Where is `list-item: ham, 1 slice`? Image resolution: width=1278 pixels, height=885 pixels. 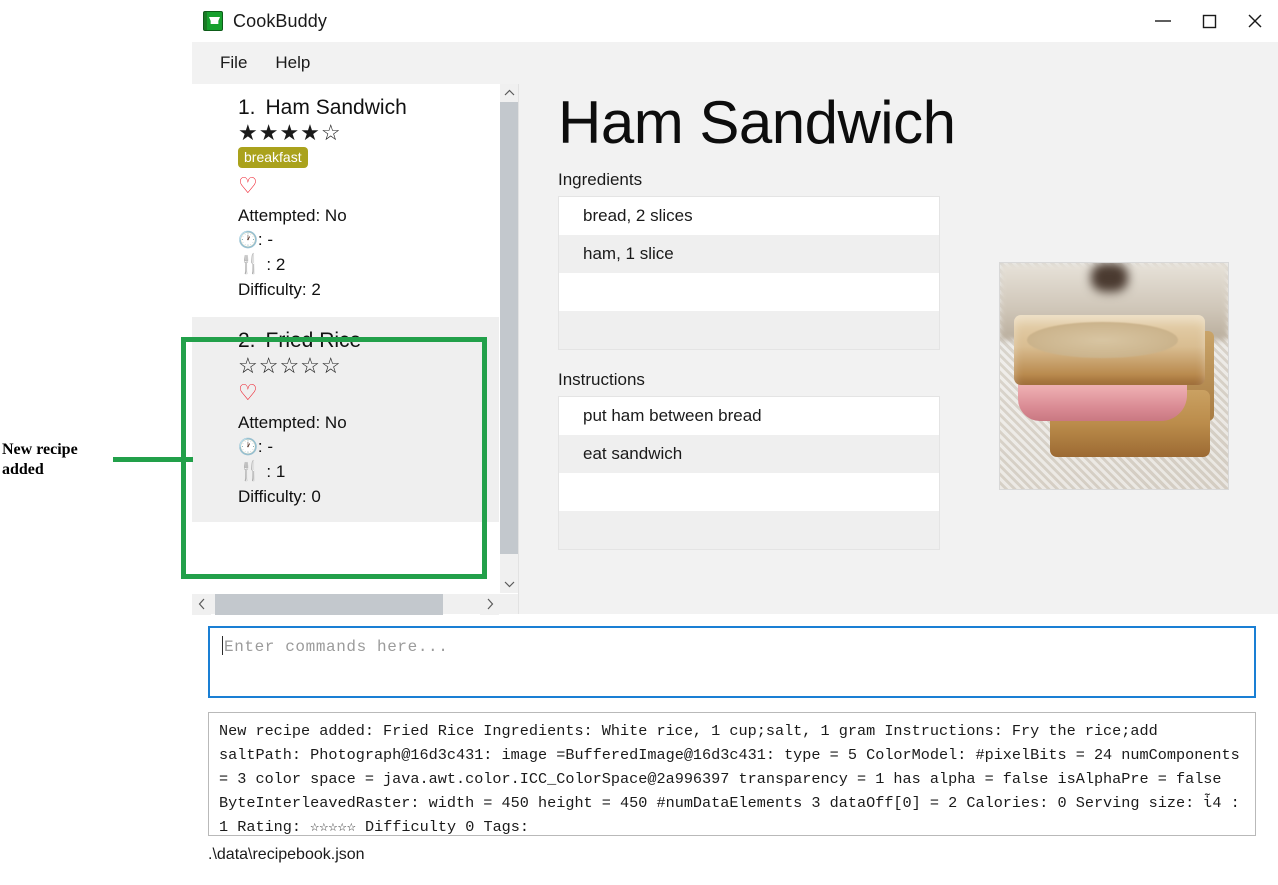
list-item: ham, 1 slice is located at coordinates (749, 254).